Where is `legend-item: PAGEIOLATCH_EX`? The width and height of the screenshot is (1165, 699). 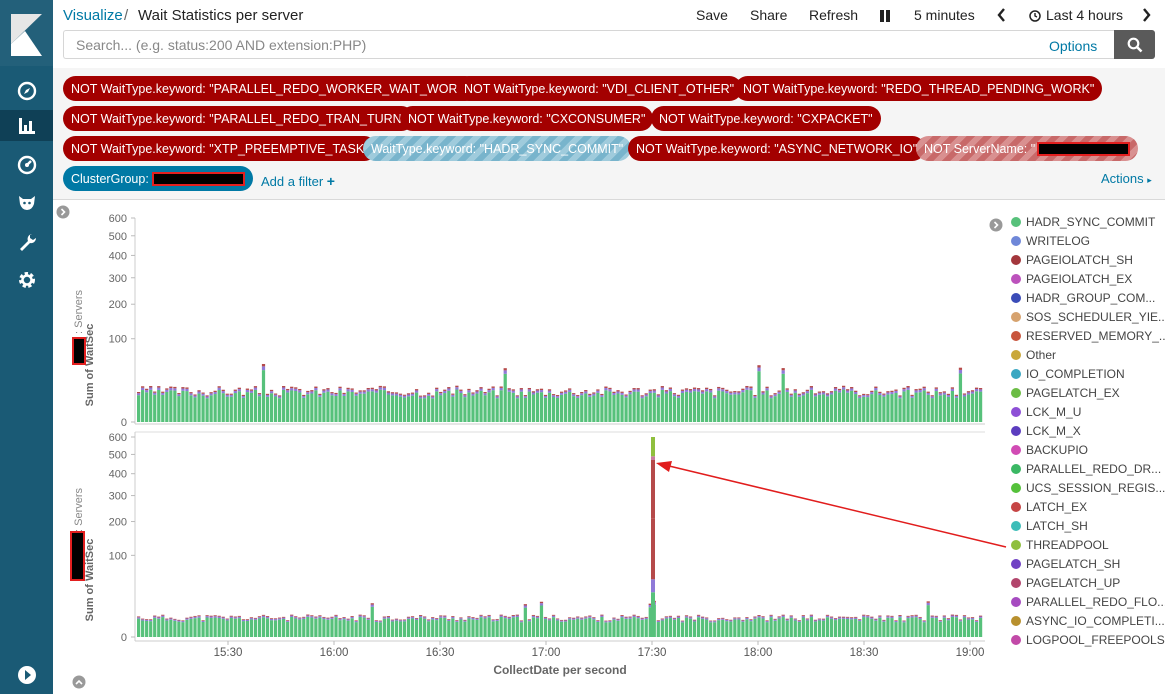 legend-item: PAGEIOLATCH_EX is located at coordinates (1071, 279).